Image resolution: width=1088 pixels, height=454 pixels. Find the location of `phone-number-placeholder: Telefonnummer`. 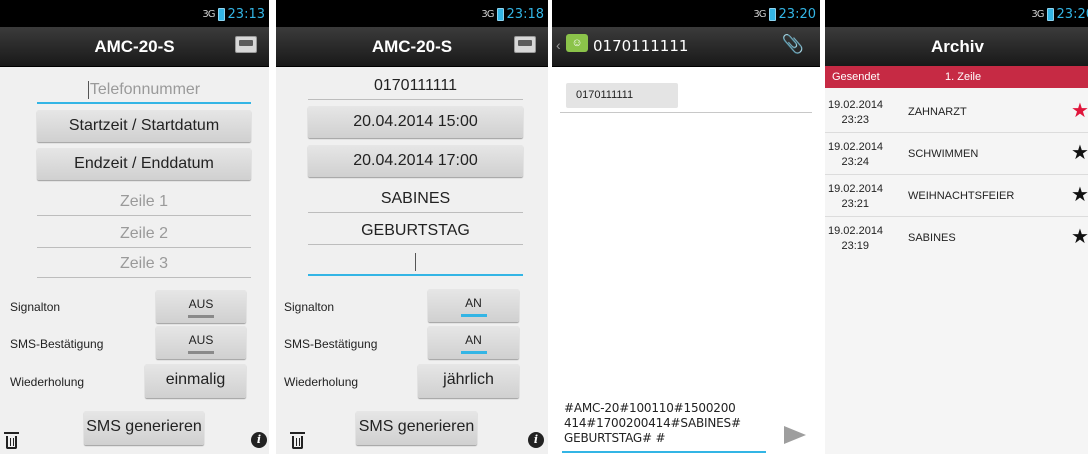

phone-number-placeholder: Telefonnummer is located at coordinates (145, 89).